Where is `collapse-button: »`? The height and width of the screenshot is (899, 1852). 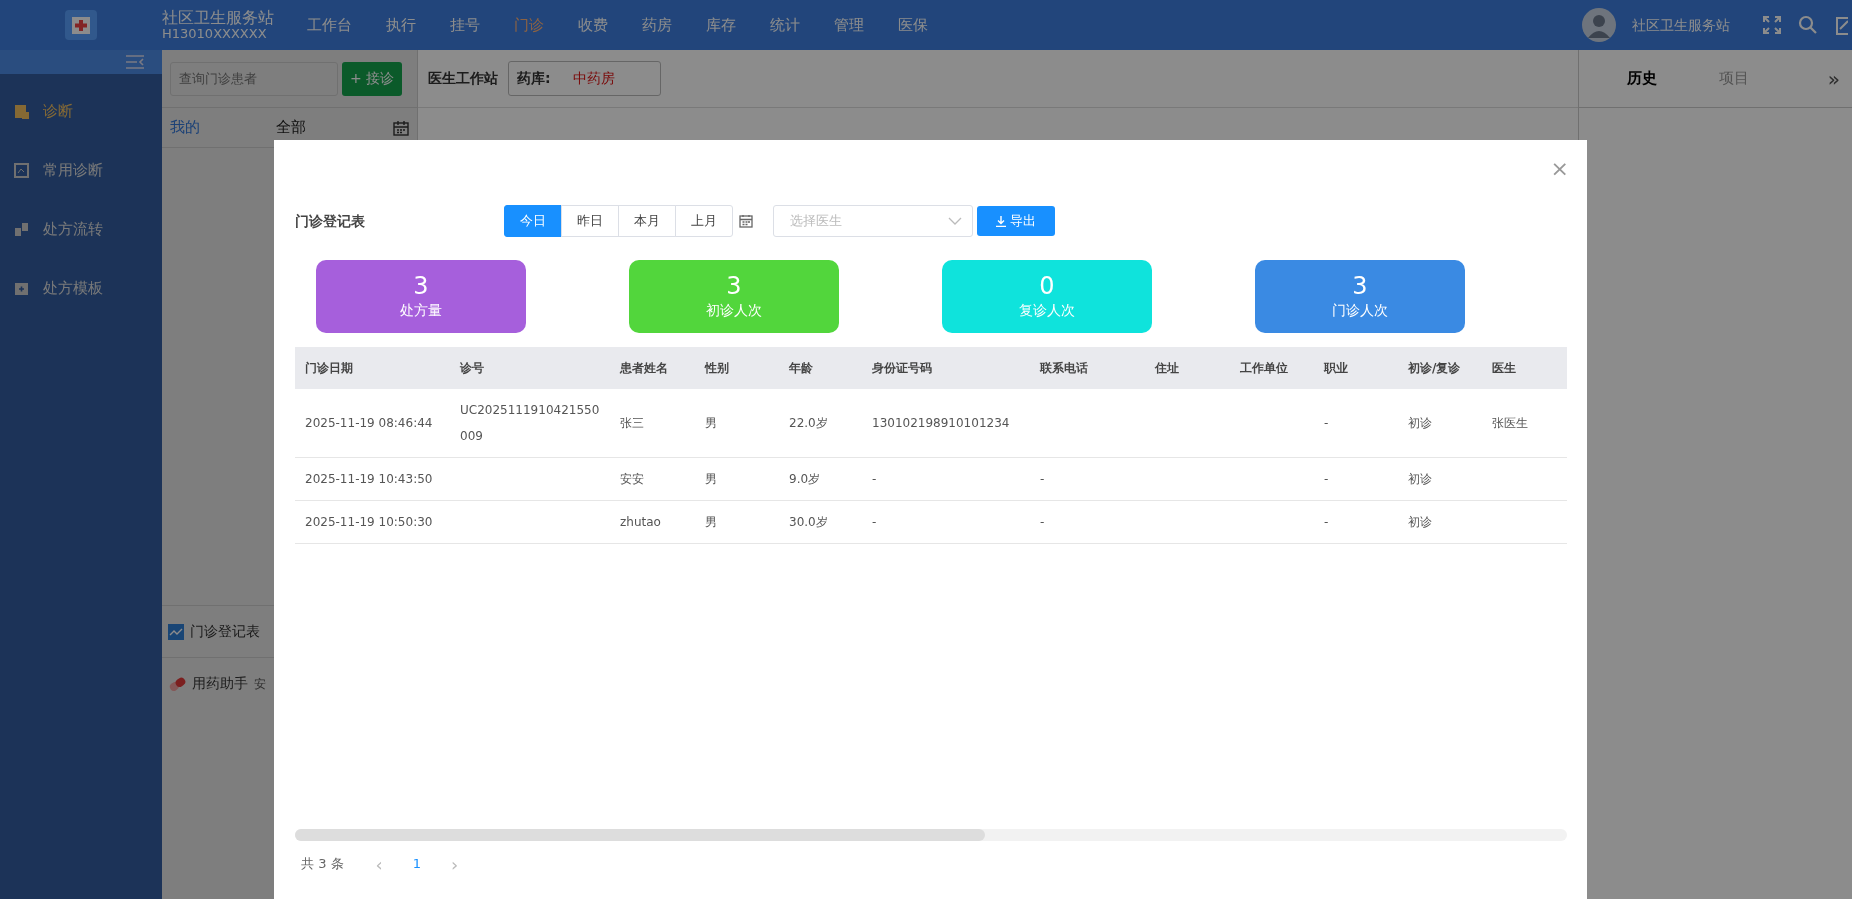 collapse-button: » is located at coordinates (1833, 78).